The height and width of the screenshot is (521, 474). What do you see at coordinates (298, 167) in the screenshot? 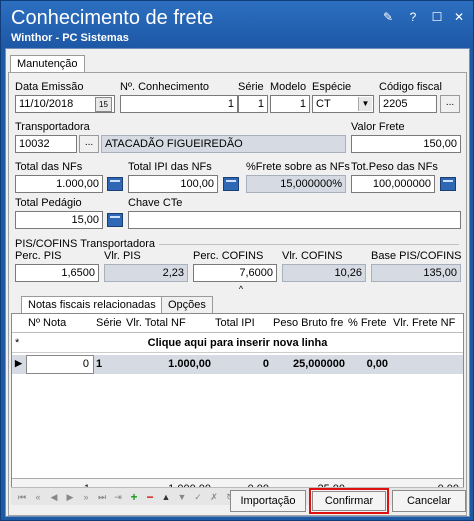
I see `perc-frete-label: %Frete sobre as NFs` at bounding box center [298, 167].